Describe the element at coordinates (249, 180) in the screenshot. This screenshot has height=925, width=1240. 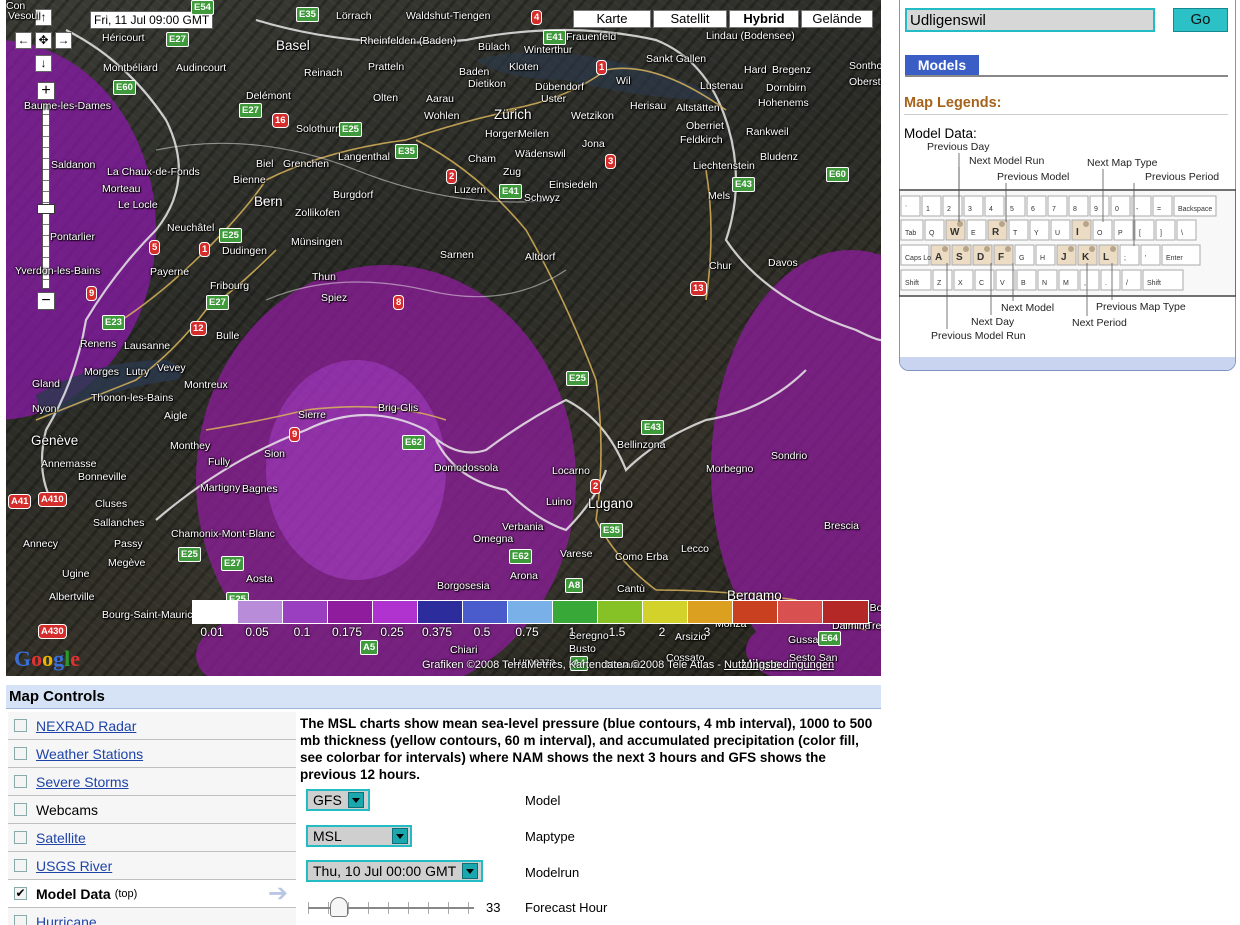
I see `place-label: Bienne` at that location.